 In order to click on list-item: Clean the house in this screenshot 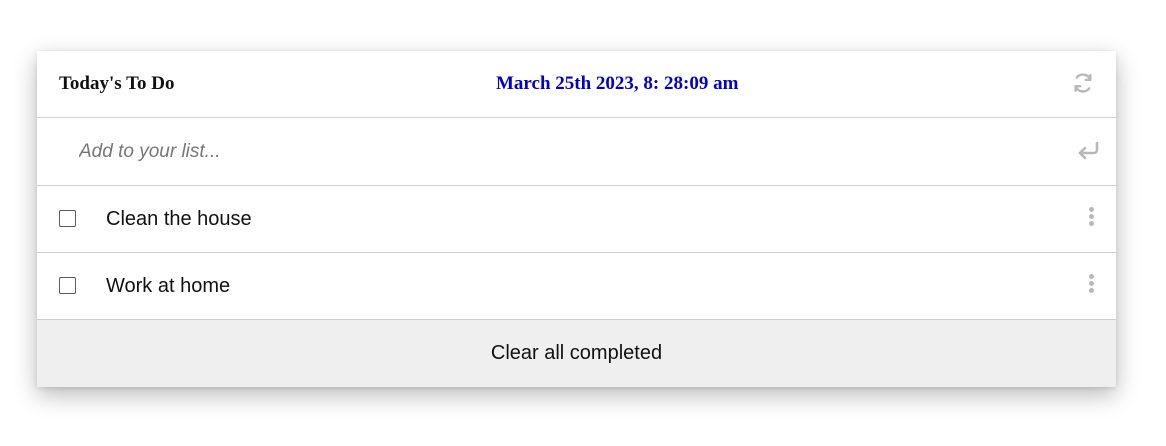, I will do `click(576, 219)`.